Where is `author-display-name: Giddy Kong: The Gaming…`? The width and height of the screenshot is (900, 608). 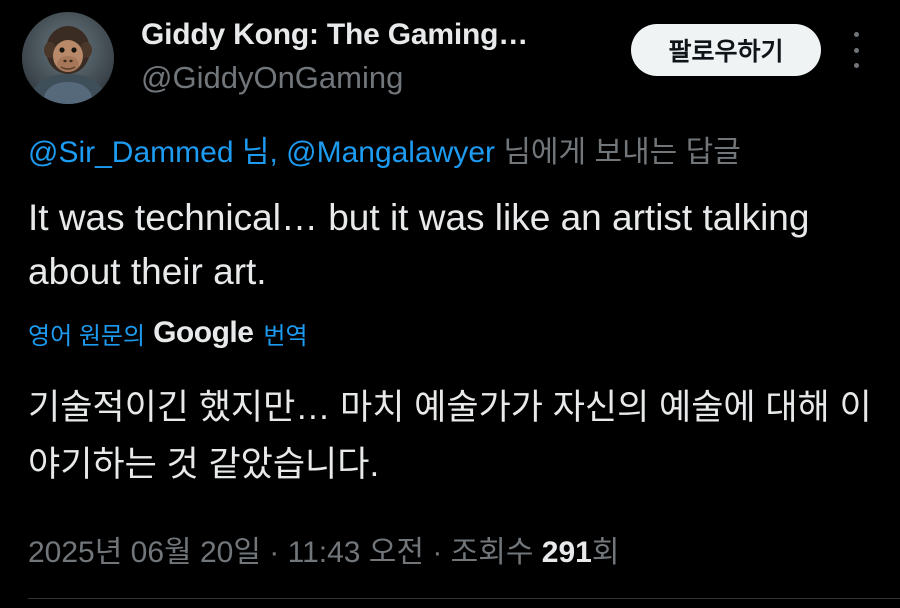
author-display-name: Giddy Kong: The Gaming… is located at coordinates (334, 35).